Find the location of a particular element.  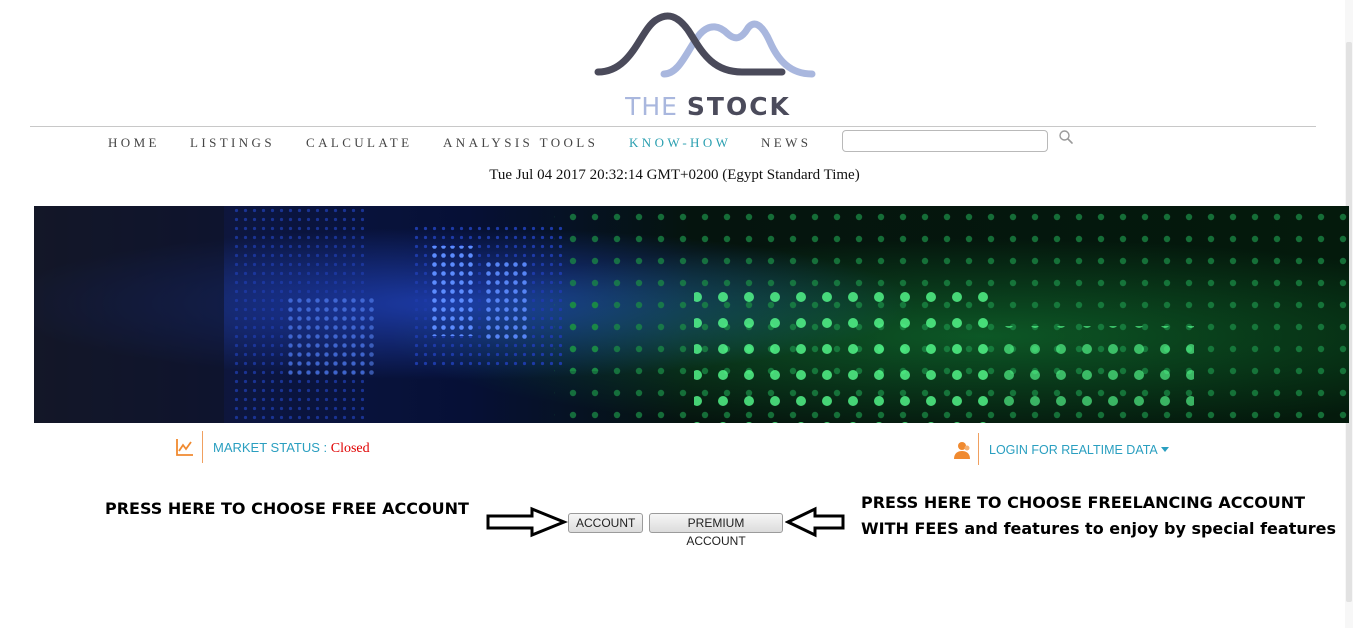

login-realtime-link: LOGIN FOR REALTIME DATA is located at coordinates (1079, 450).